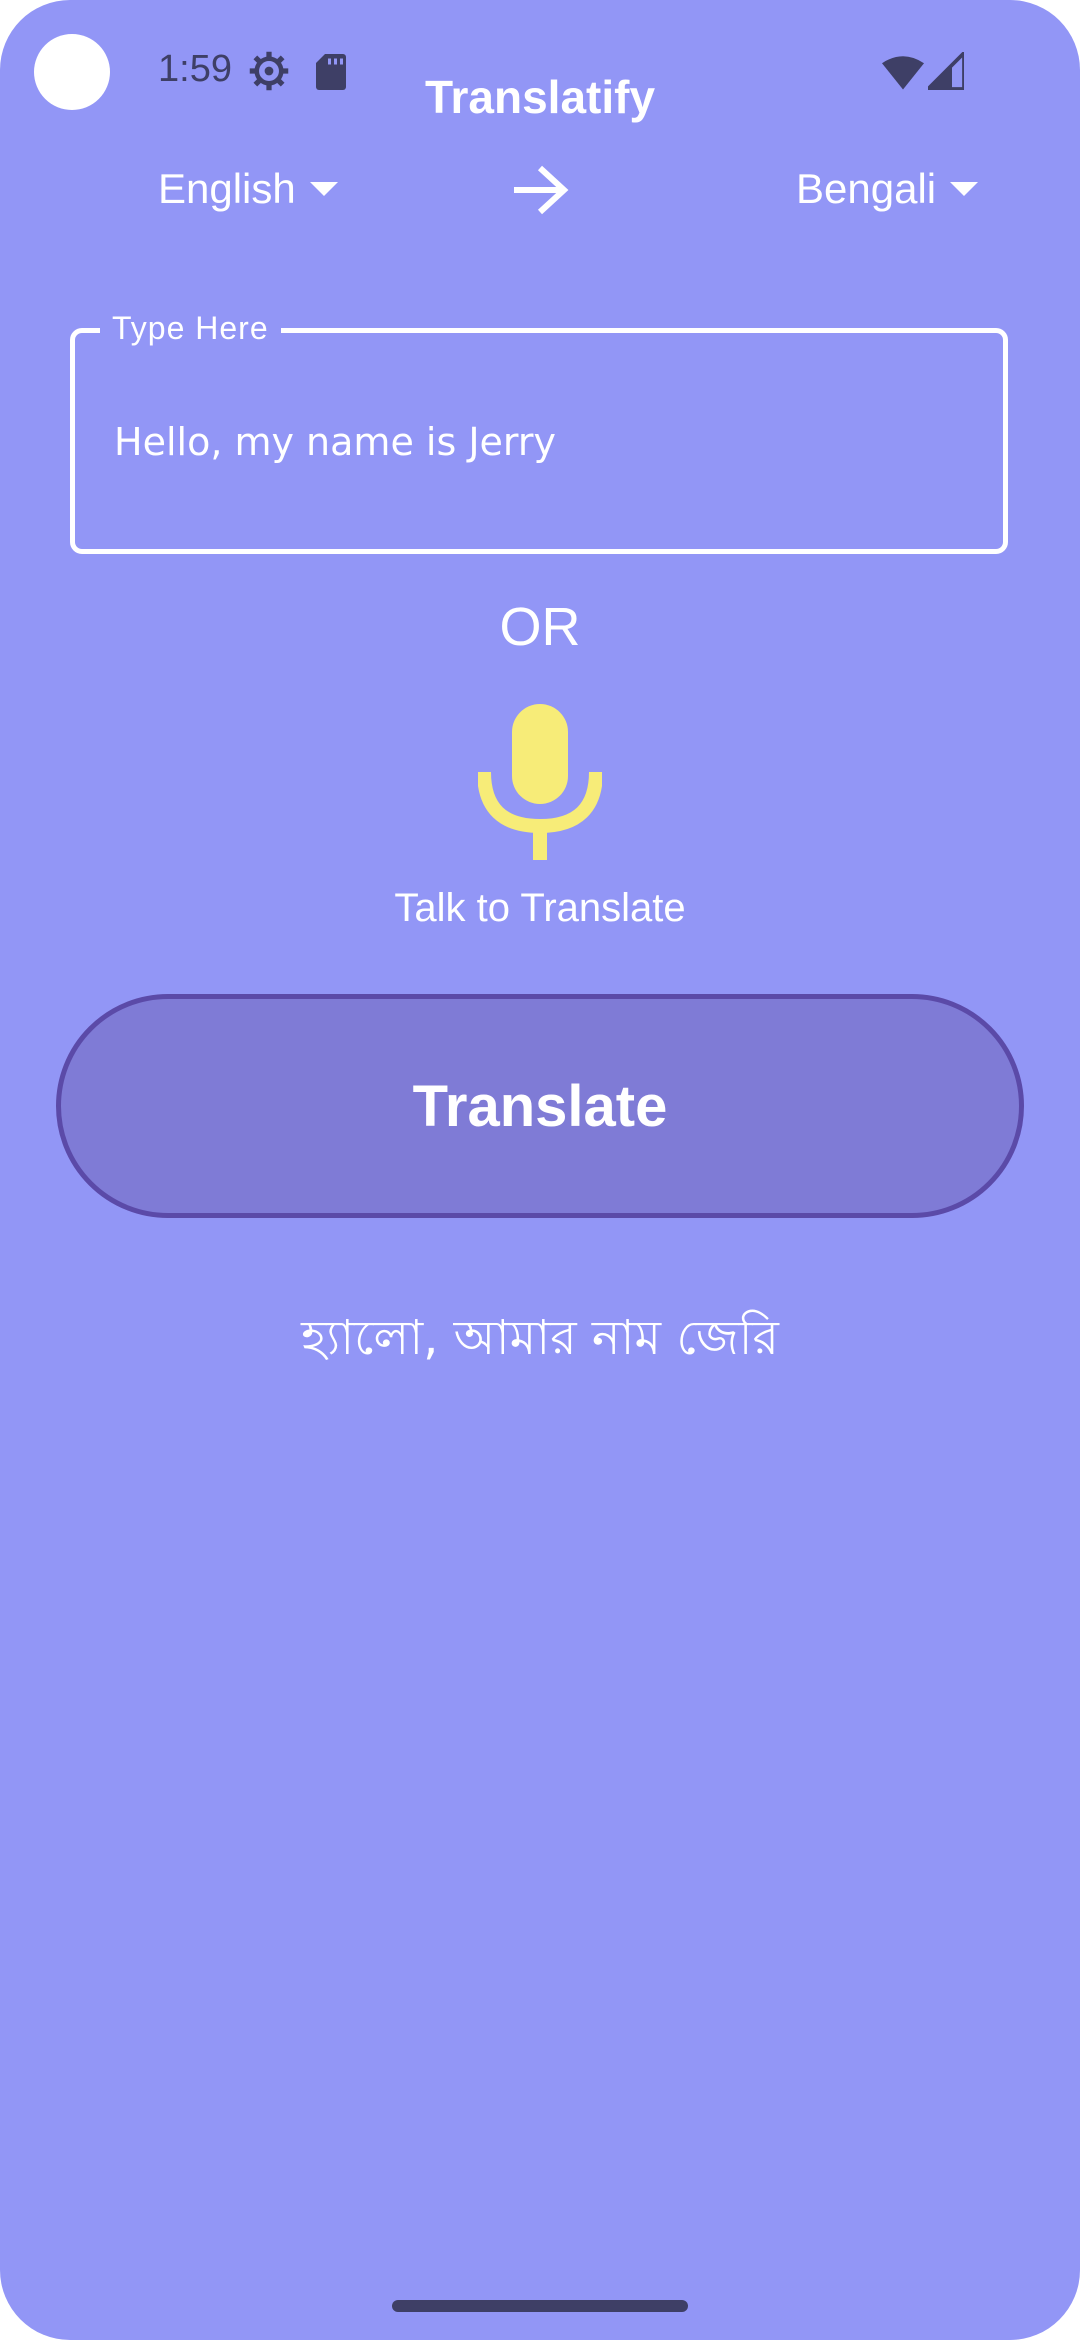 The height and width of the screenshot is (2340, 1080). Describe the element at coordinates (540, 97) in the screenshot. I see `app-title: Translatify` at that location.